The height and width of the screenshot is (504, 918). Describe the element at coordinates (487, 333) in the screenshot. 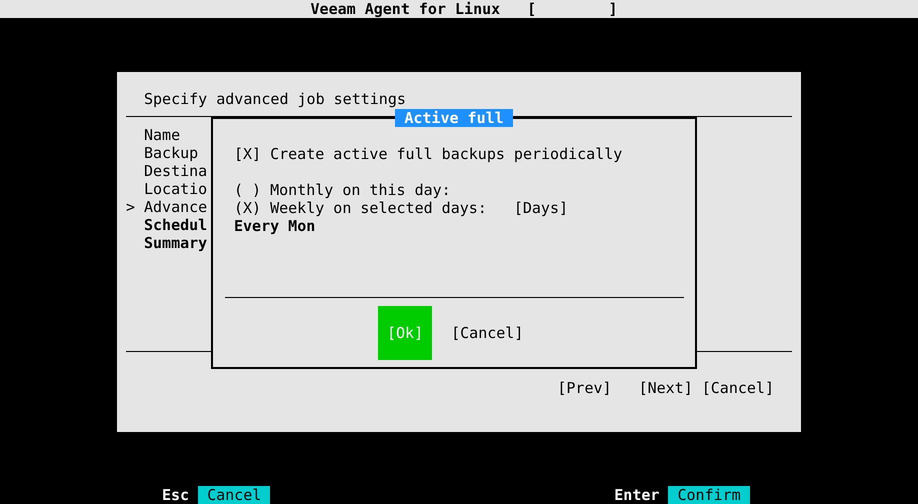

I see `dialog-button: [Cancel]` at that location.